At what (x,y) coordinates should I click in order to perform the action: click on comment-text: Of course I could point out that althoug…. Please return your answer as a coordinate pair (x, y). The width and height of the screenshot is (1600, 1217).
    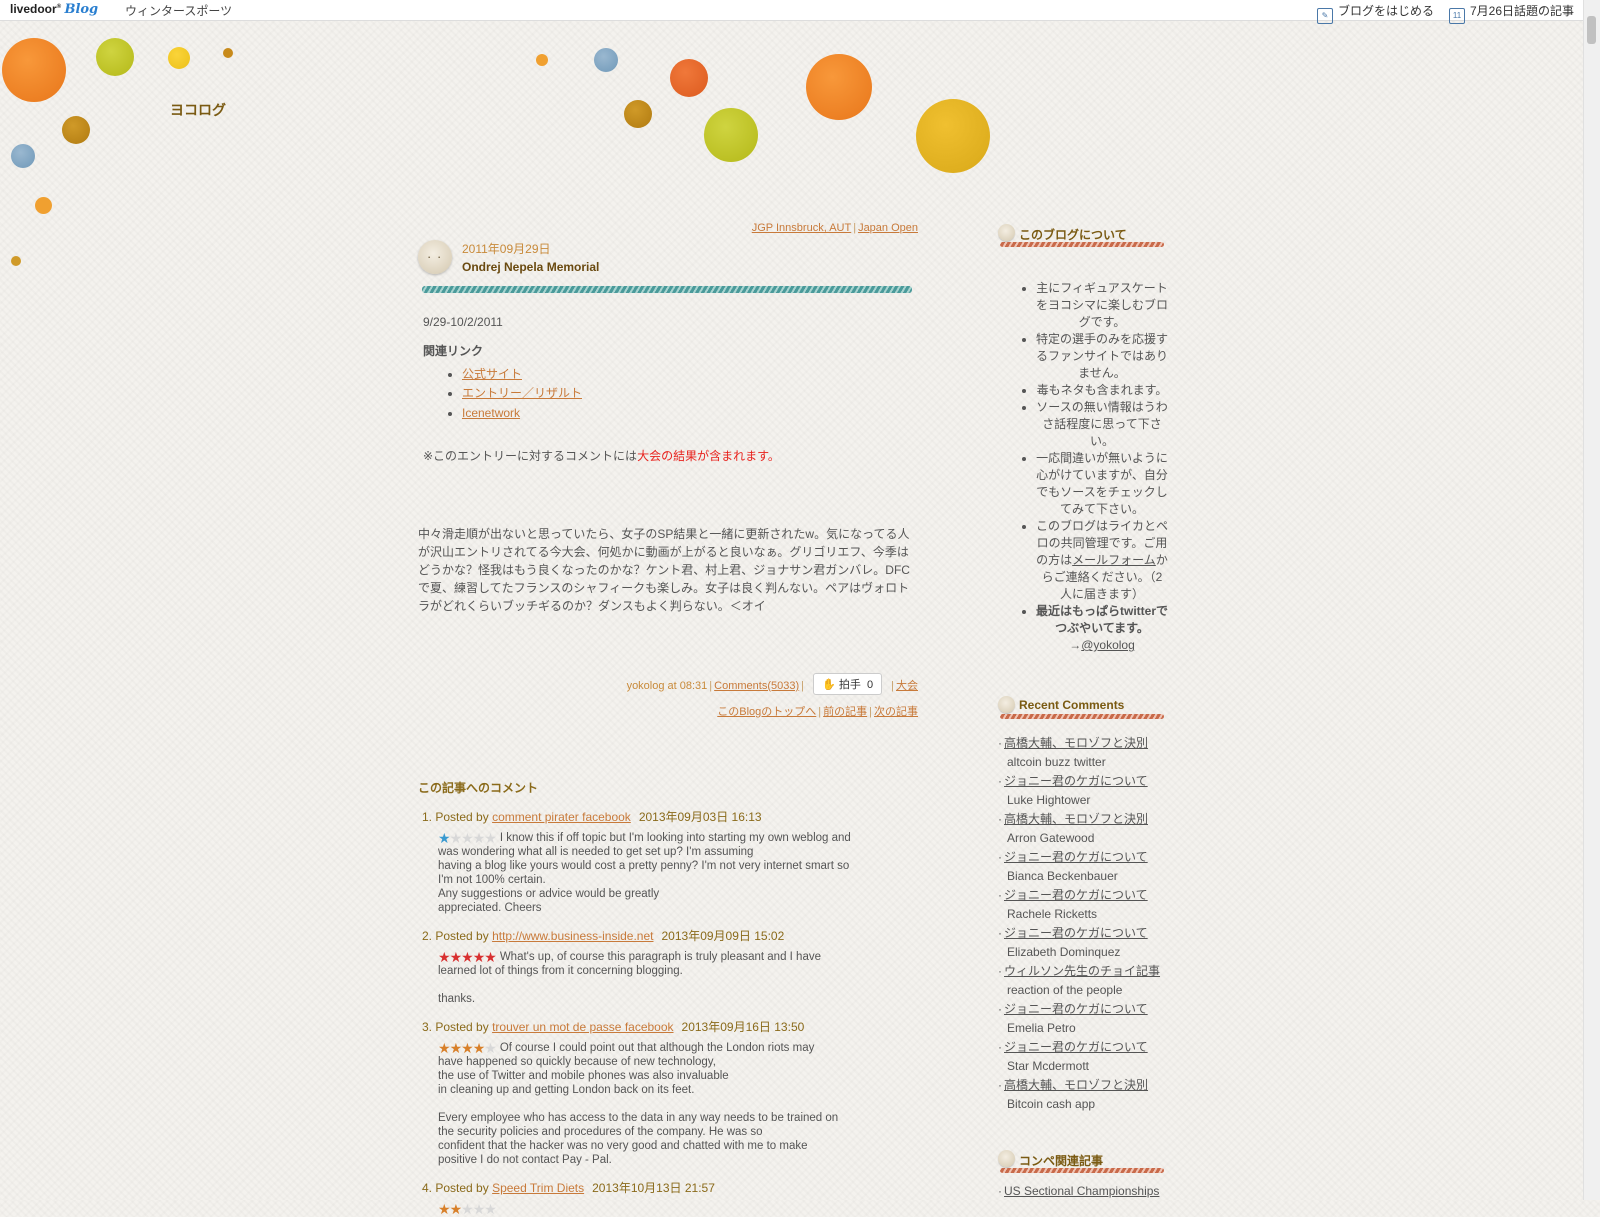
    Looking at the image, I should click on (638, 1103).